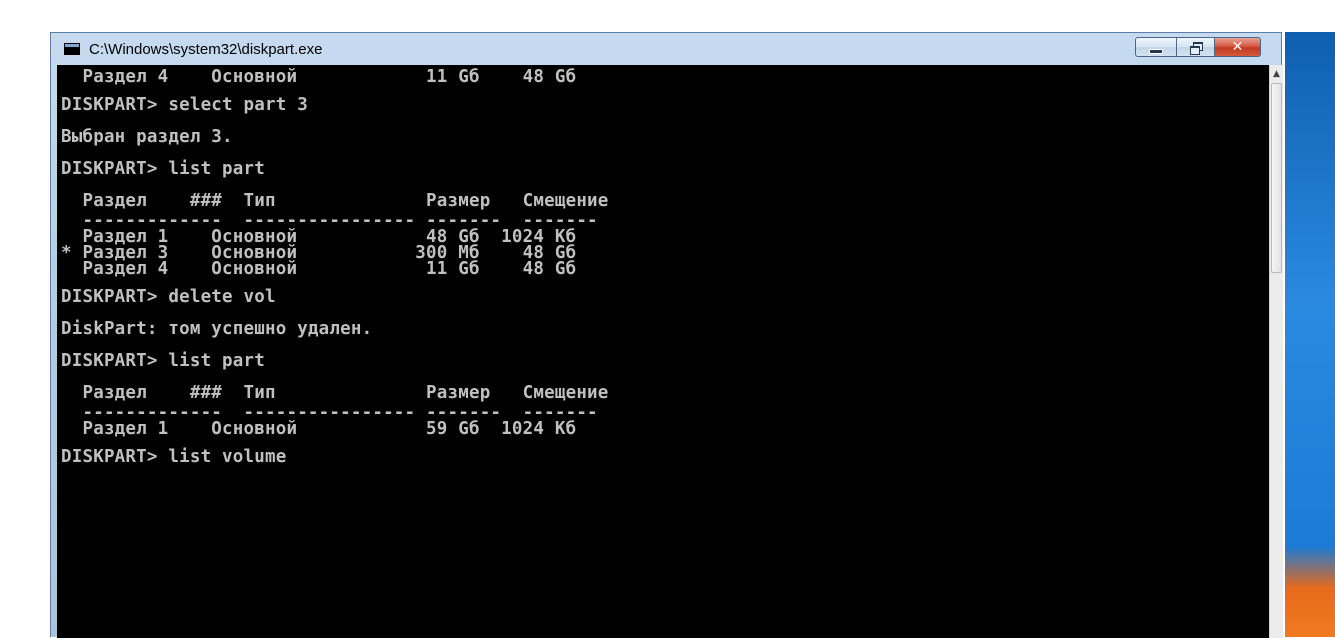 The height and width of the screenshot is (638, 1335). I want to click on console-line: Раздел 1 Основной 59 Gб 1024 Kб, so click(319, 429).